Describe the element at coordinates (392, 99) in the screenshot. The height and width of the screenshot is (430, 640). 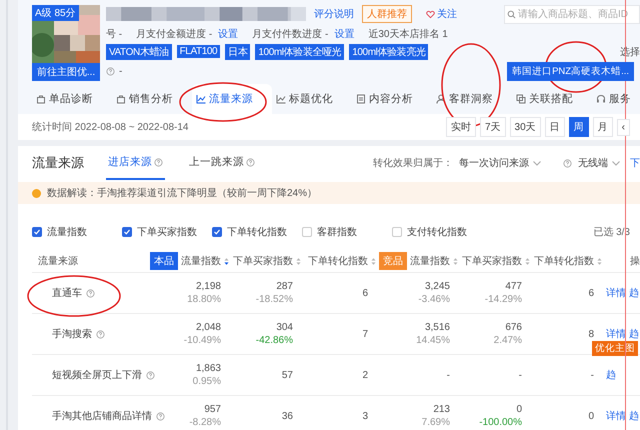
I see `tab: 内容分析` at that location.